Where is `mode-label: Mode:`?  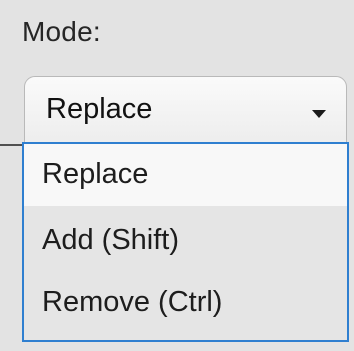
mode-label: Mode: is located at coordinates (61, 31).